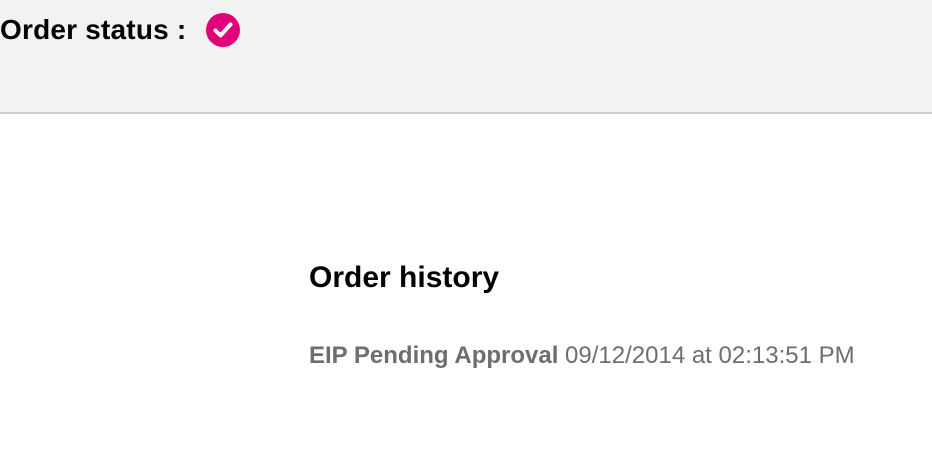 Image resolution: width=932 pixels, height=468 pixels. What do you see at coordinates (434, 355) in the screenshot?
I see `history-entry-status: EIP Pending Approval` at bounding box center [434, 355].